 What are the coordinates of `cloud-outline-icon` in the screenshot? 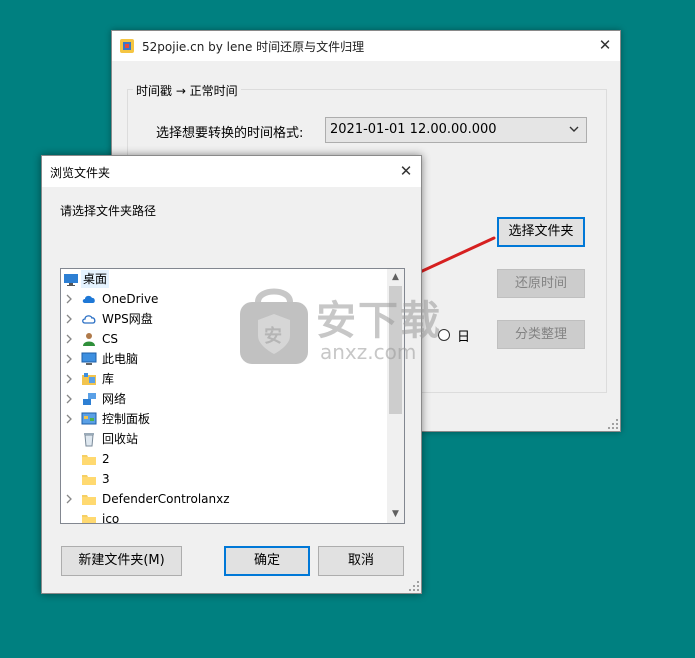 It's located at (89, 319).